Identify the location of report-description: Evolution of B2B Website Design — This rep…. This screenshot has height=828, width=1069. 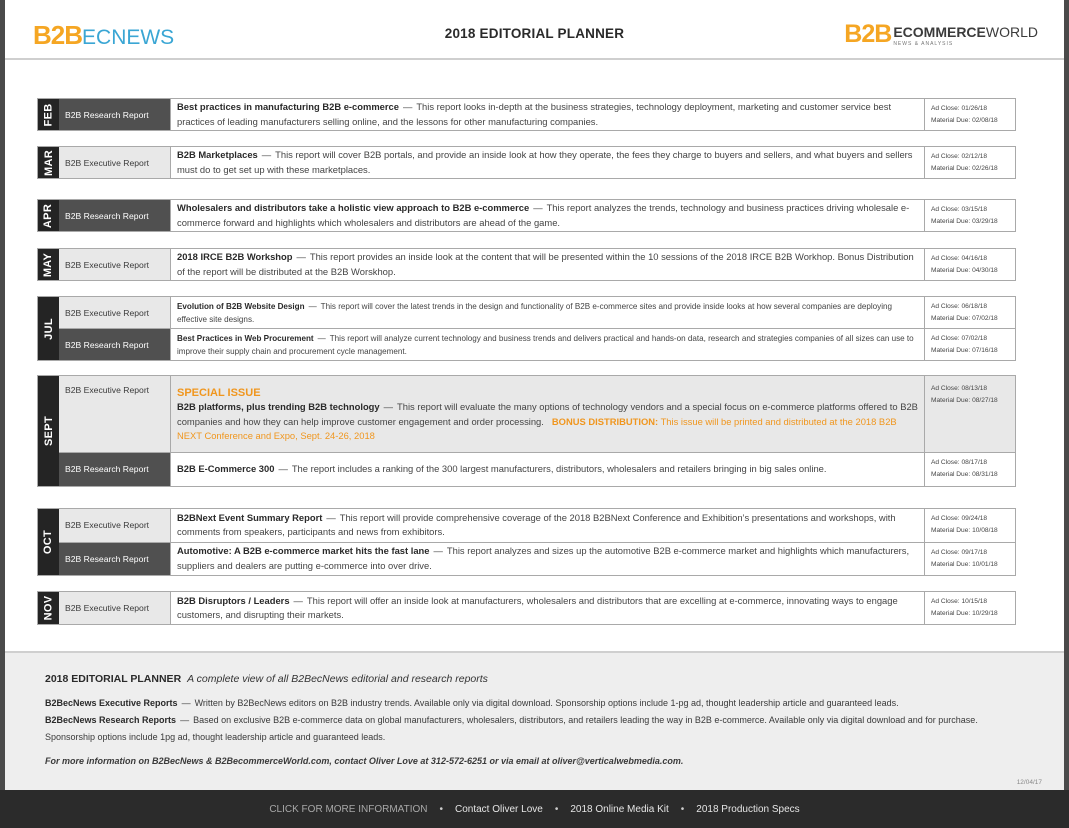
(547, 313).